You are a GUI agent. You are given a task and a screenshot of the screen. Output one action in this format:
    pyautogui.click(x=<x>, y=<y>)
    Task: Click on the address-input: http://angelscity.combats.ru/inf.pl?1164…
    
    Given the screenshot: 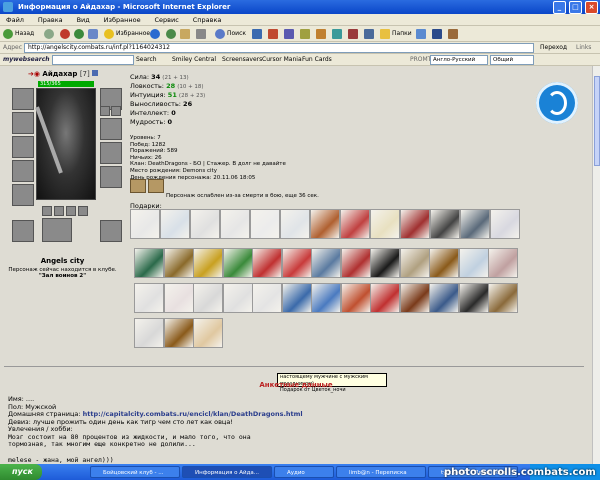 What is the action you would take?
    pyautogui.click(x=279, y=48)
    